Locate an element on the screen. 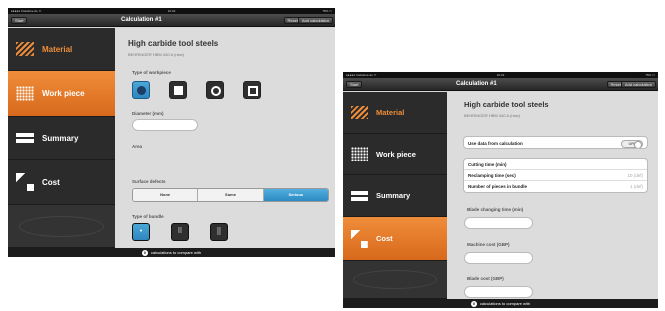  toggle-state-label: OFF is located at coordinates (632, 144).